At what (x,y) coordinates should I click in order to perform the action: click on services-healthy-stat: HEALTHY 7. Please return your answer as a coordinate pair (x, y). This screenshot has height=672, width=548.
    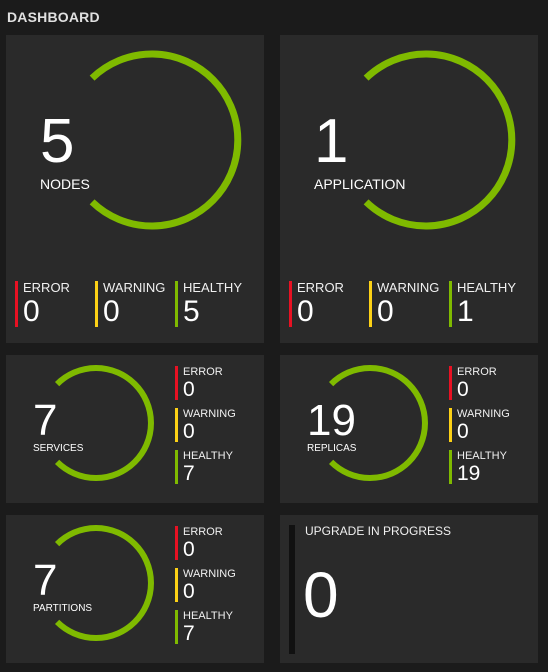
    Looking at the image, I should click on (204, 468).